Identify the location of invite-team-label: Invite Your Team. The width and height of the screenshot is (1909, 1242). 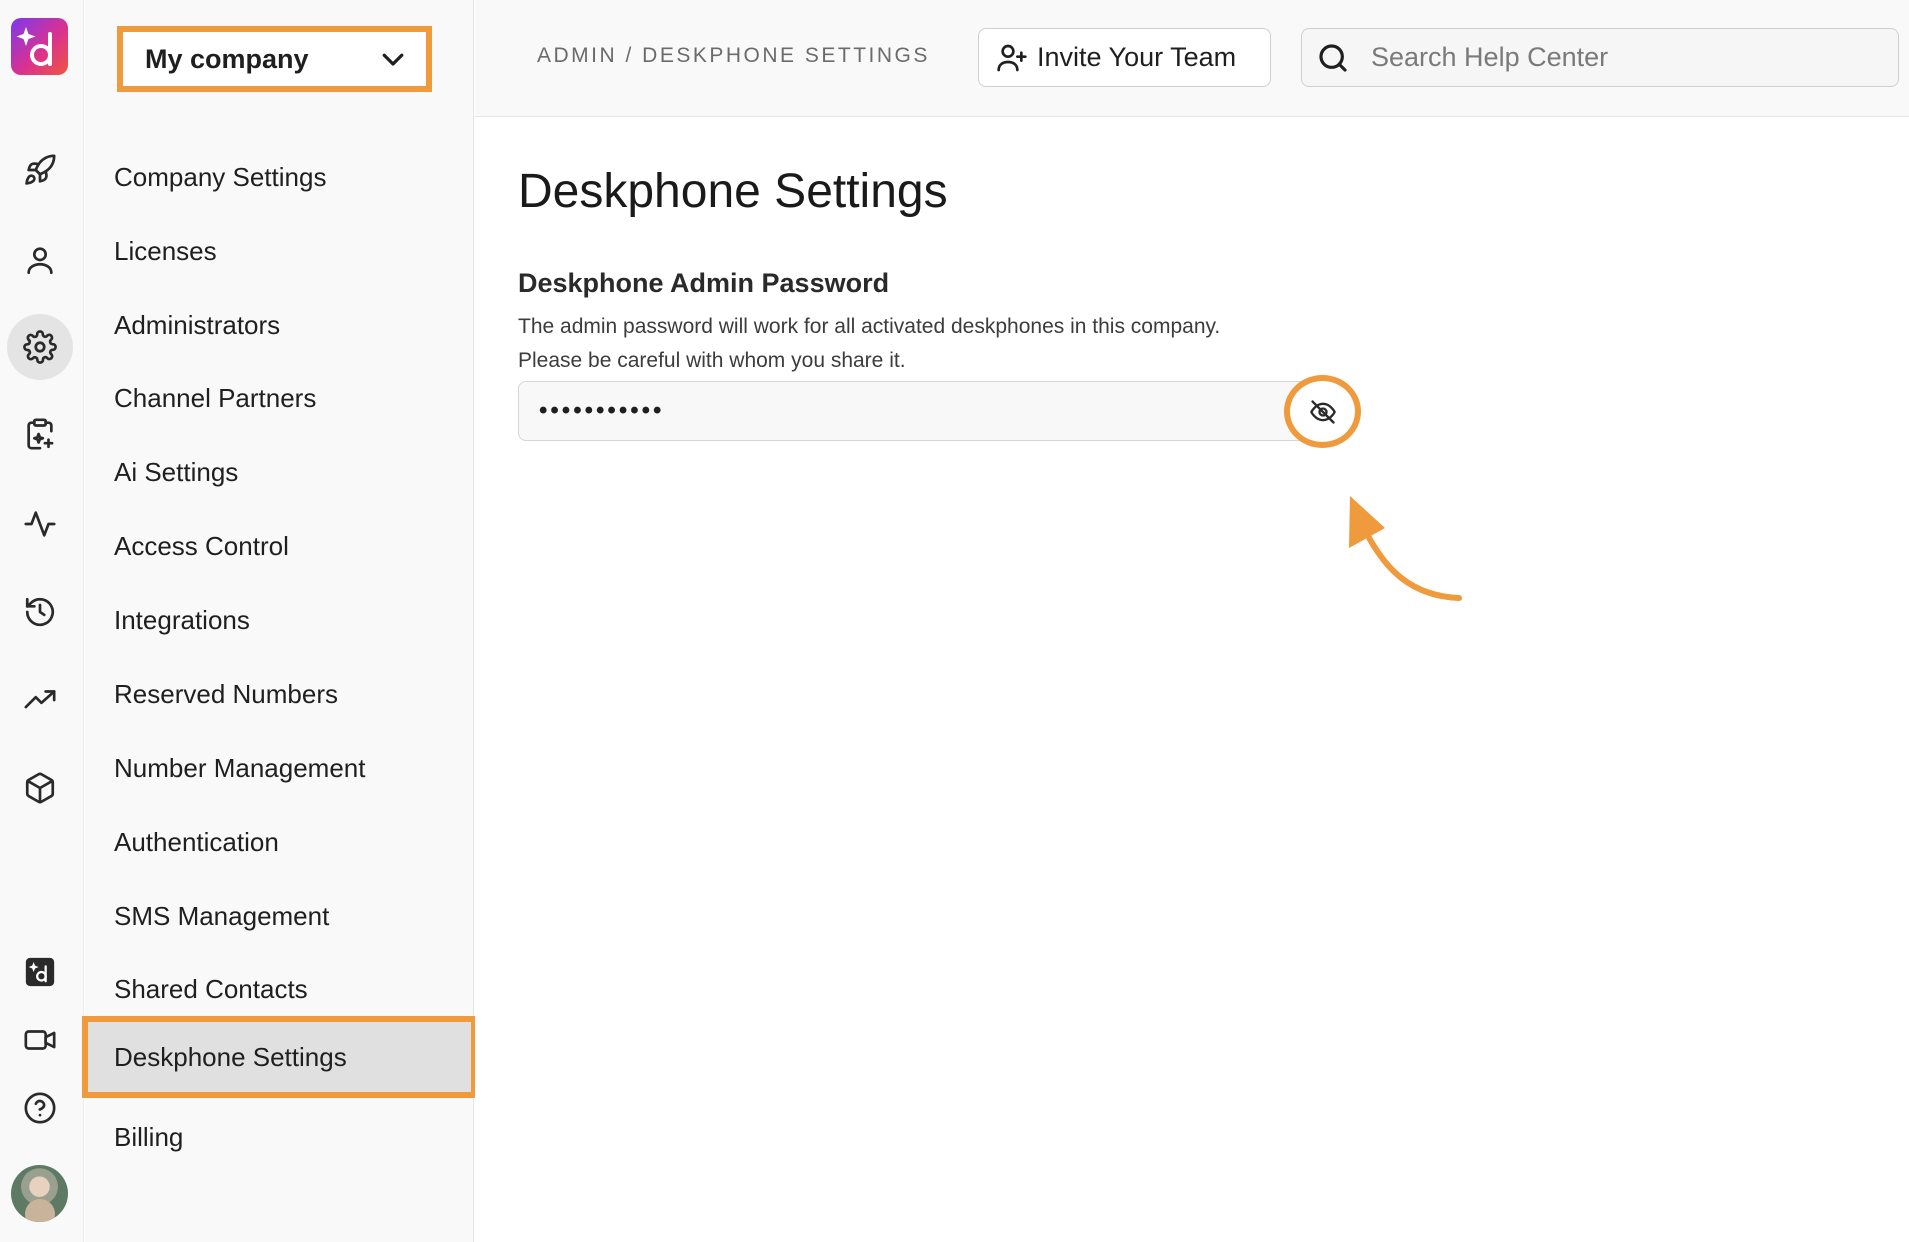
(1137, 57).